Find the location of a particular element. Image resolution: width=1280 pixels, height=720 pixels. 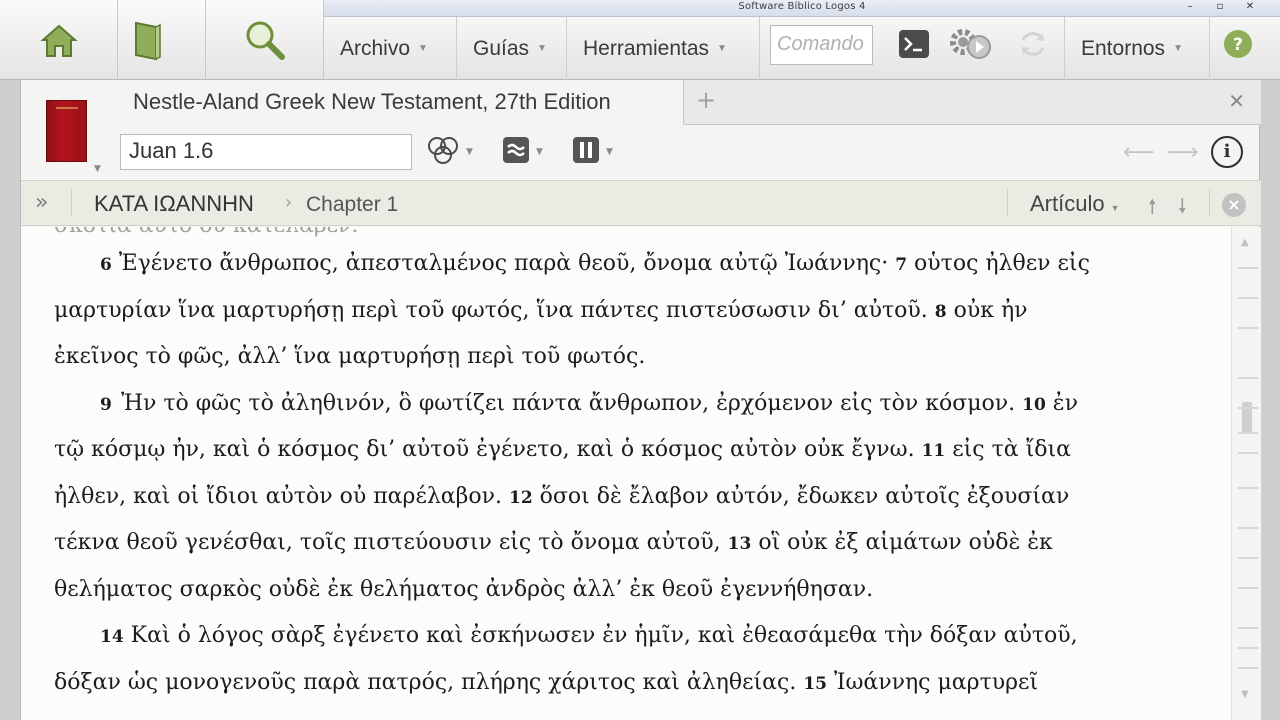

library-button is located at coordinates (147, 40).